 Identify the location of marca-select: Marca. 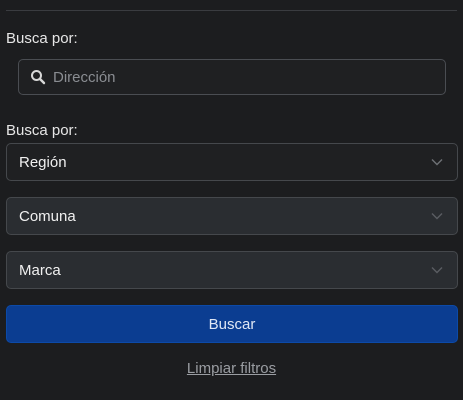
(232, 270).